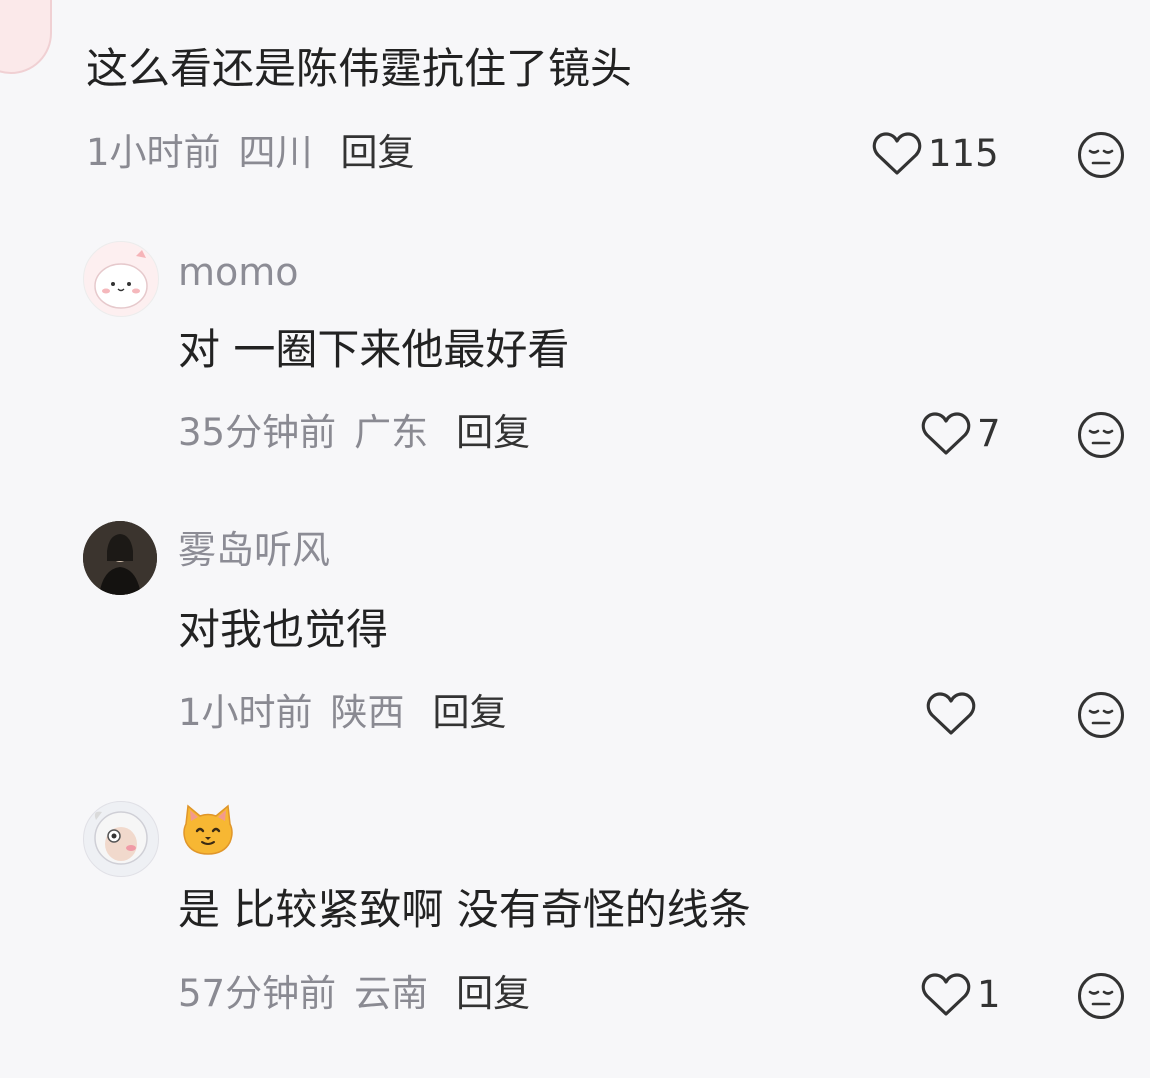 This screenshot has width=1150, height=1078. Describe the element at coordinates (245, 712) in the screenshot. I see `reply-time: 1小时前` at that location.